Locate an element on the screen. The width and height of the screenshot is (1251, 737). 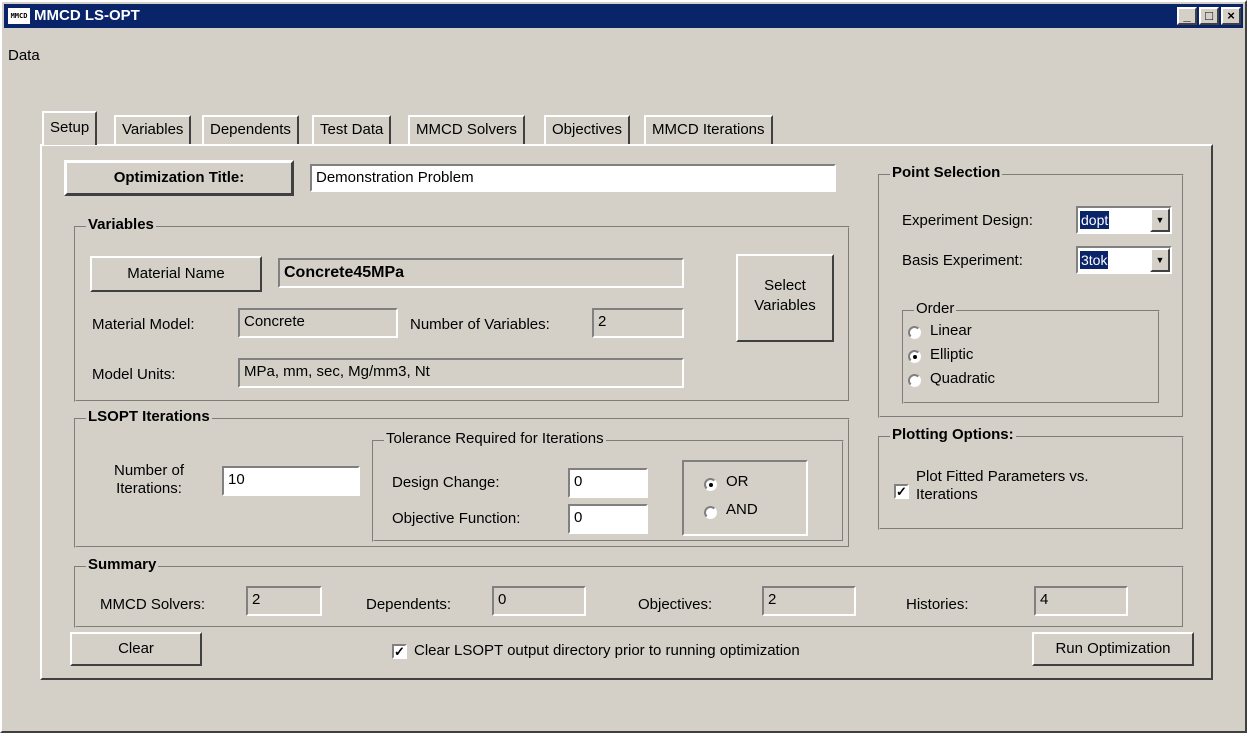
app-icon: MMCD is located at coordinates (19, 16).